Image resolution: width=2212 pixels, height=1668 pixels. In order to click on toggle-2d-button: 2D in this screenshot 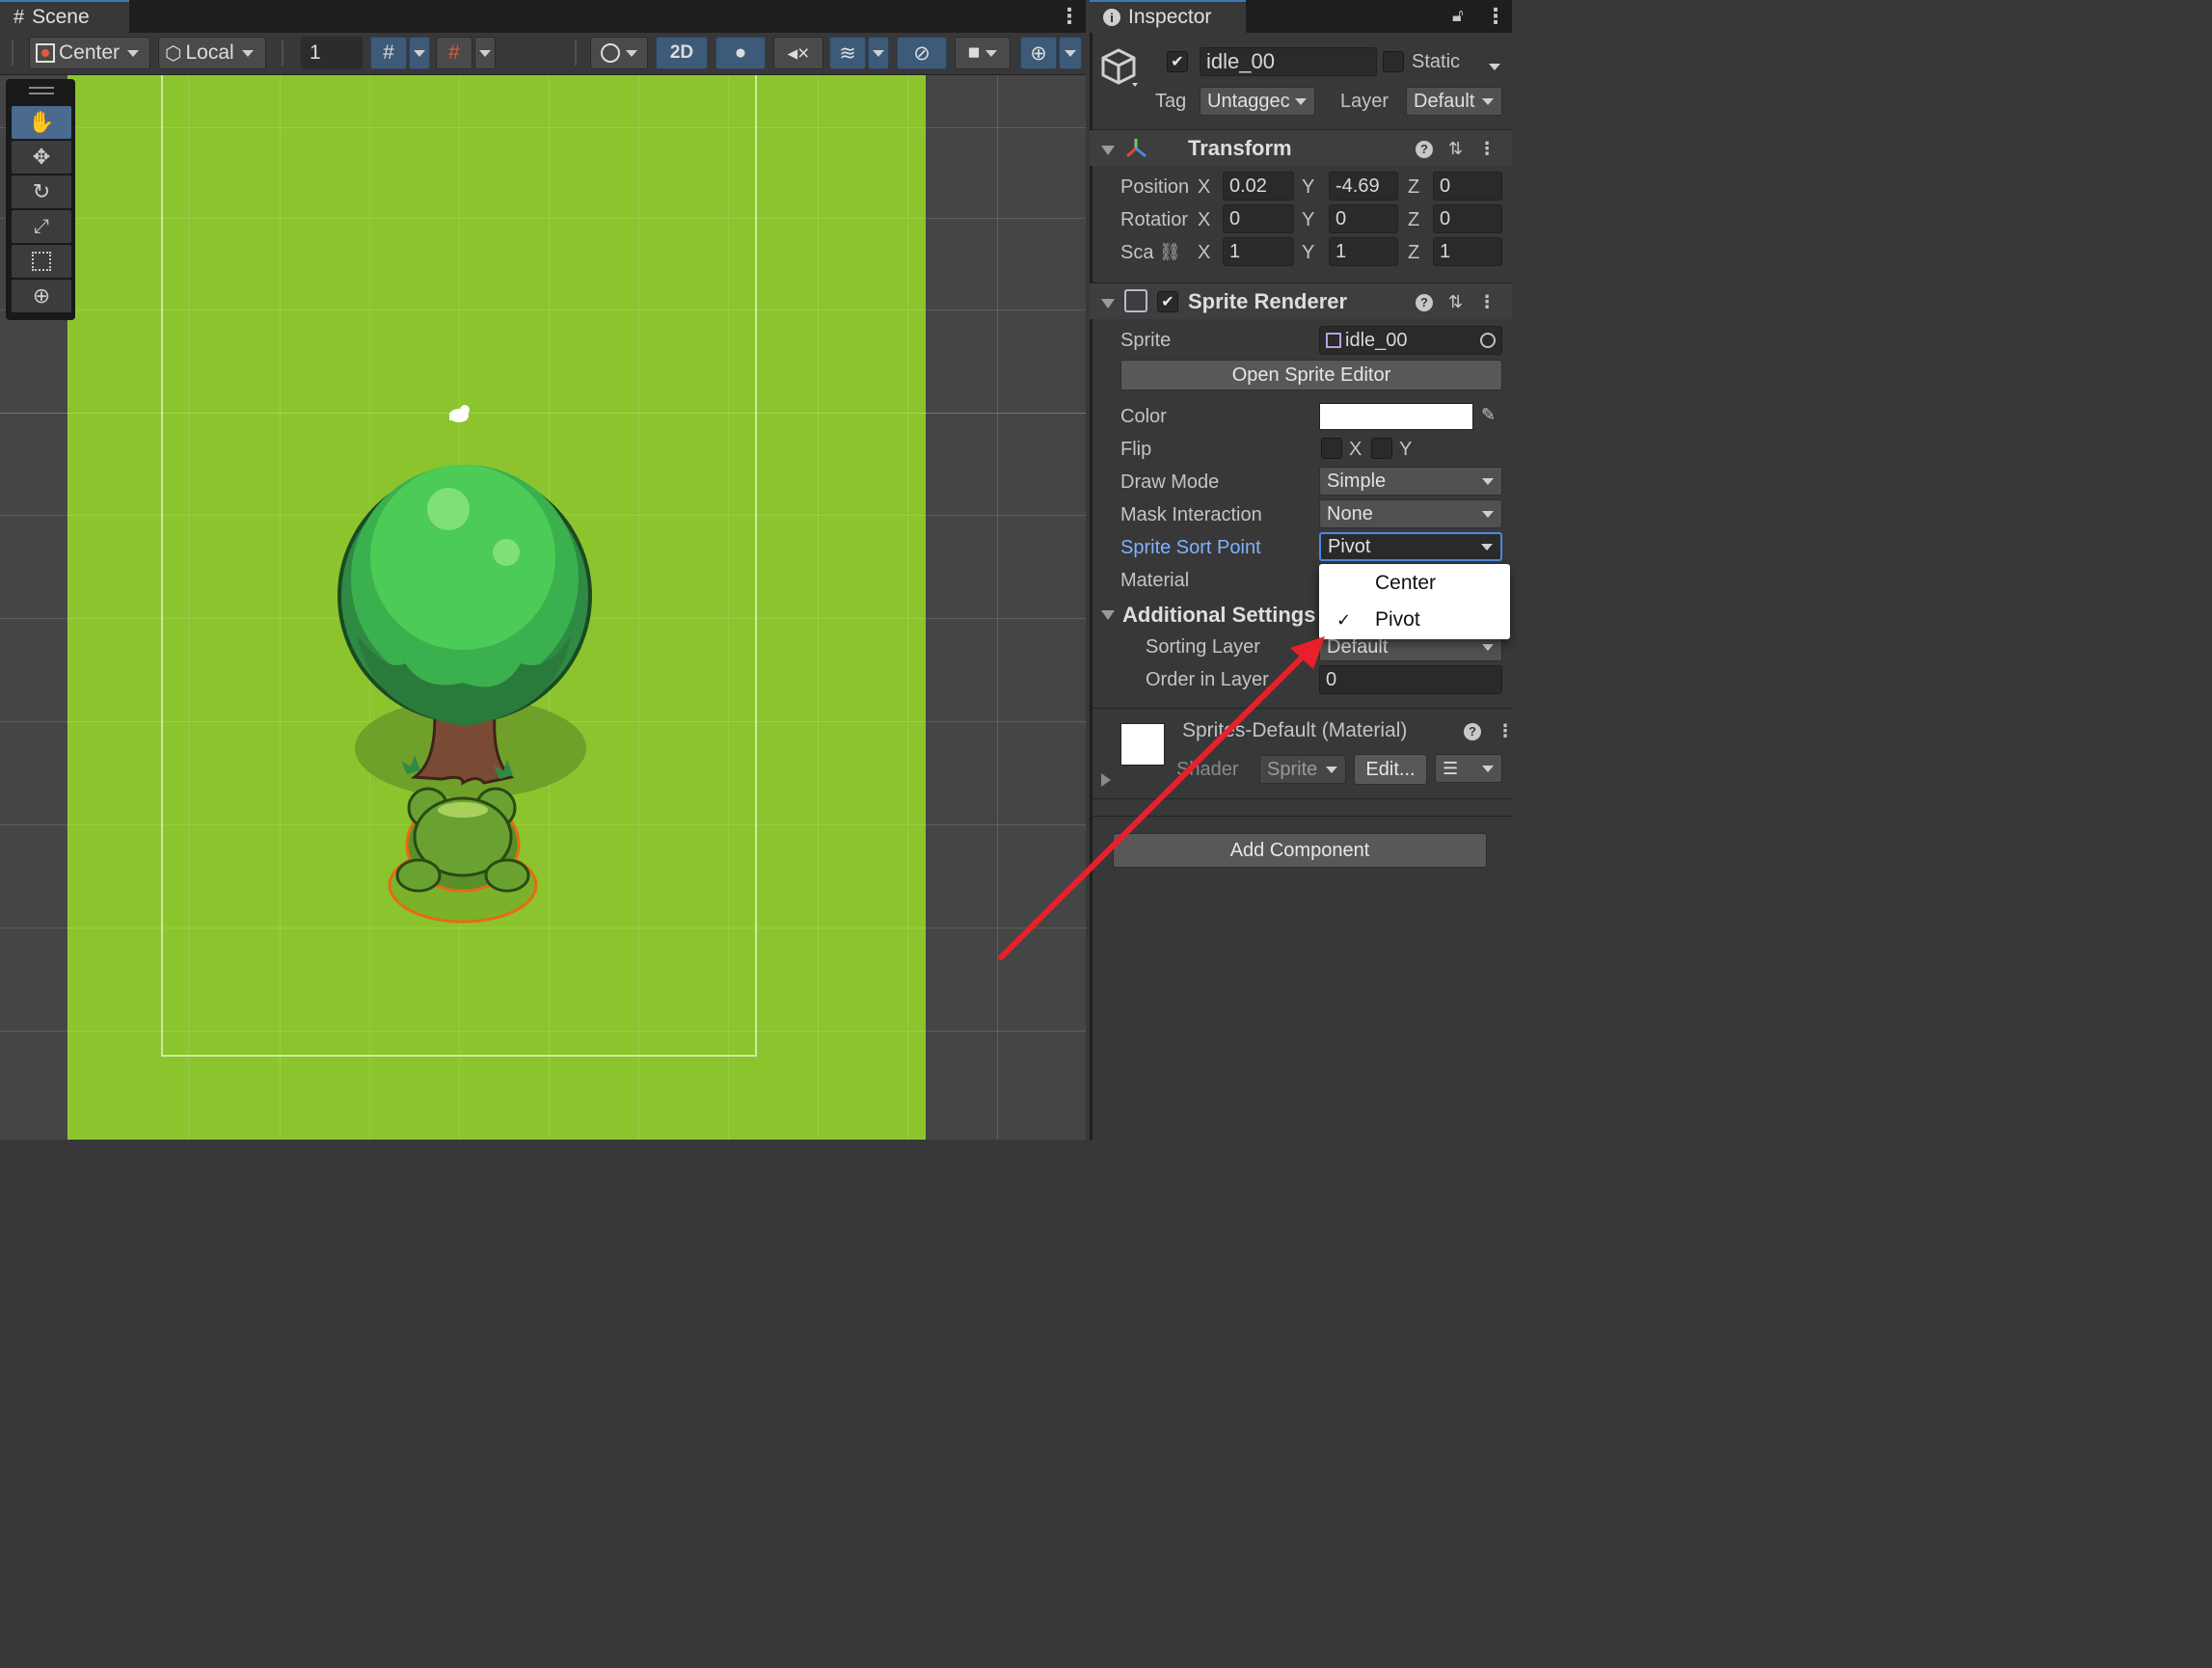, I will do `click(682, 53)`.